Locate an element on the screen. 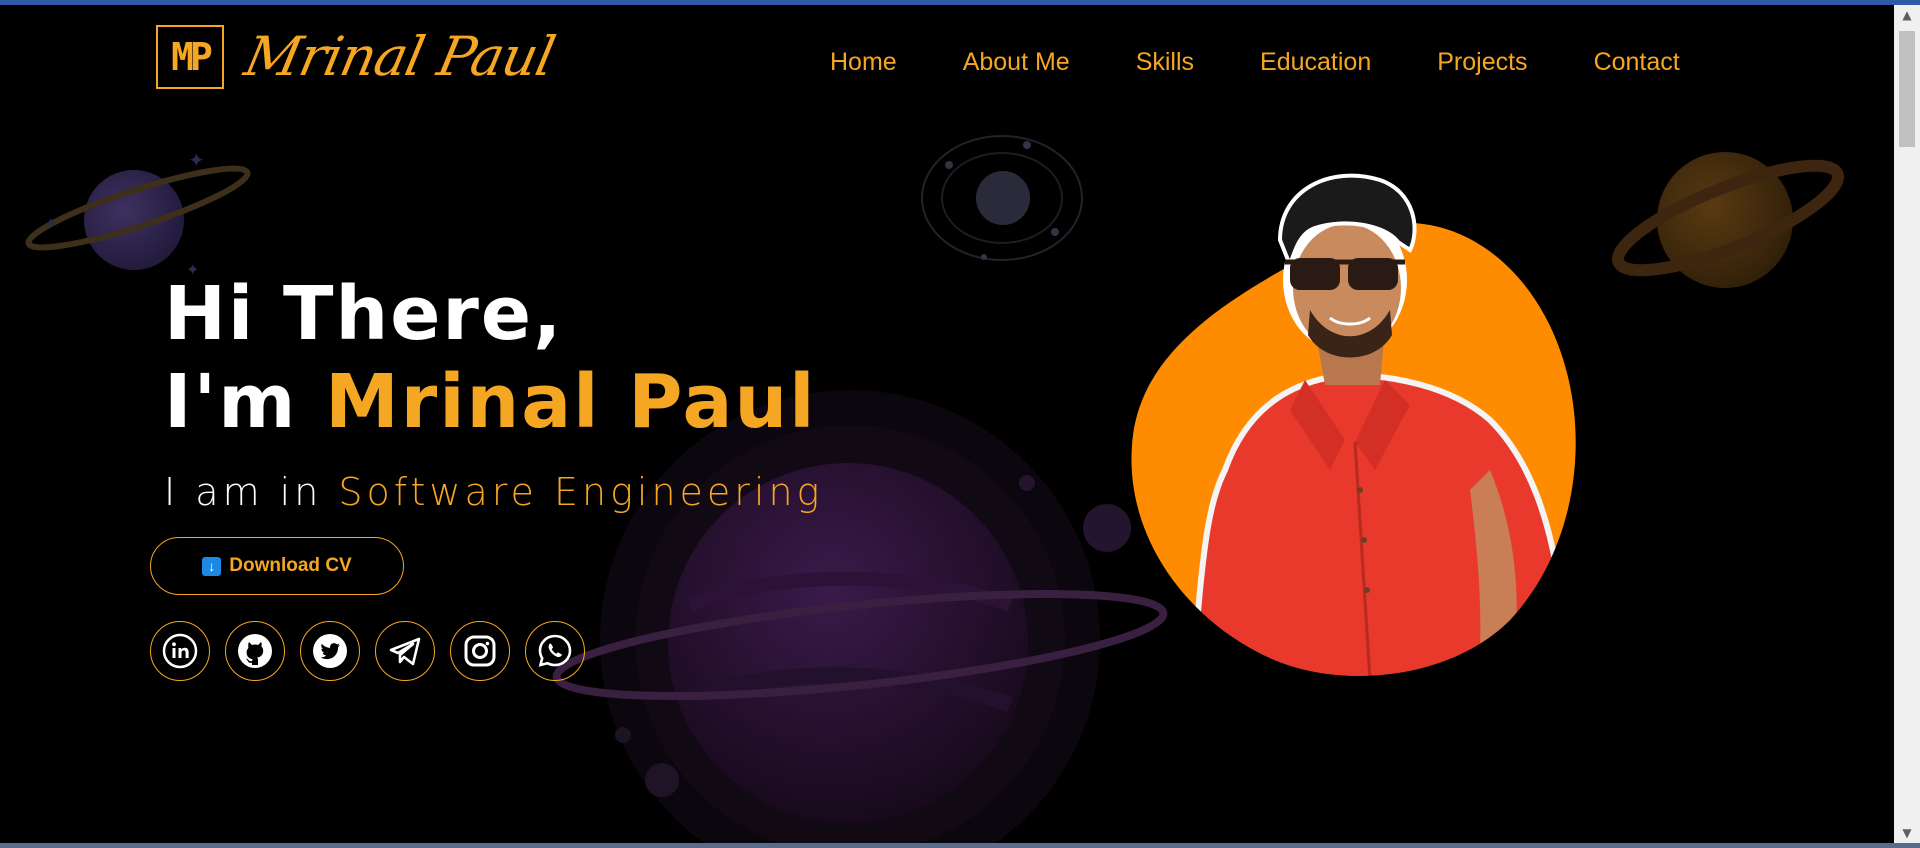 Image resolution: width=1920 pixels, height=848 pixels. whatsapp-icon is located at coordinates (555, 650).